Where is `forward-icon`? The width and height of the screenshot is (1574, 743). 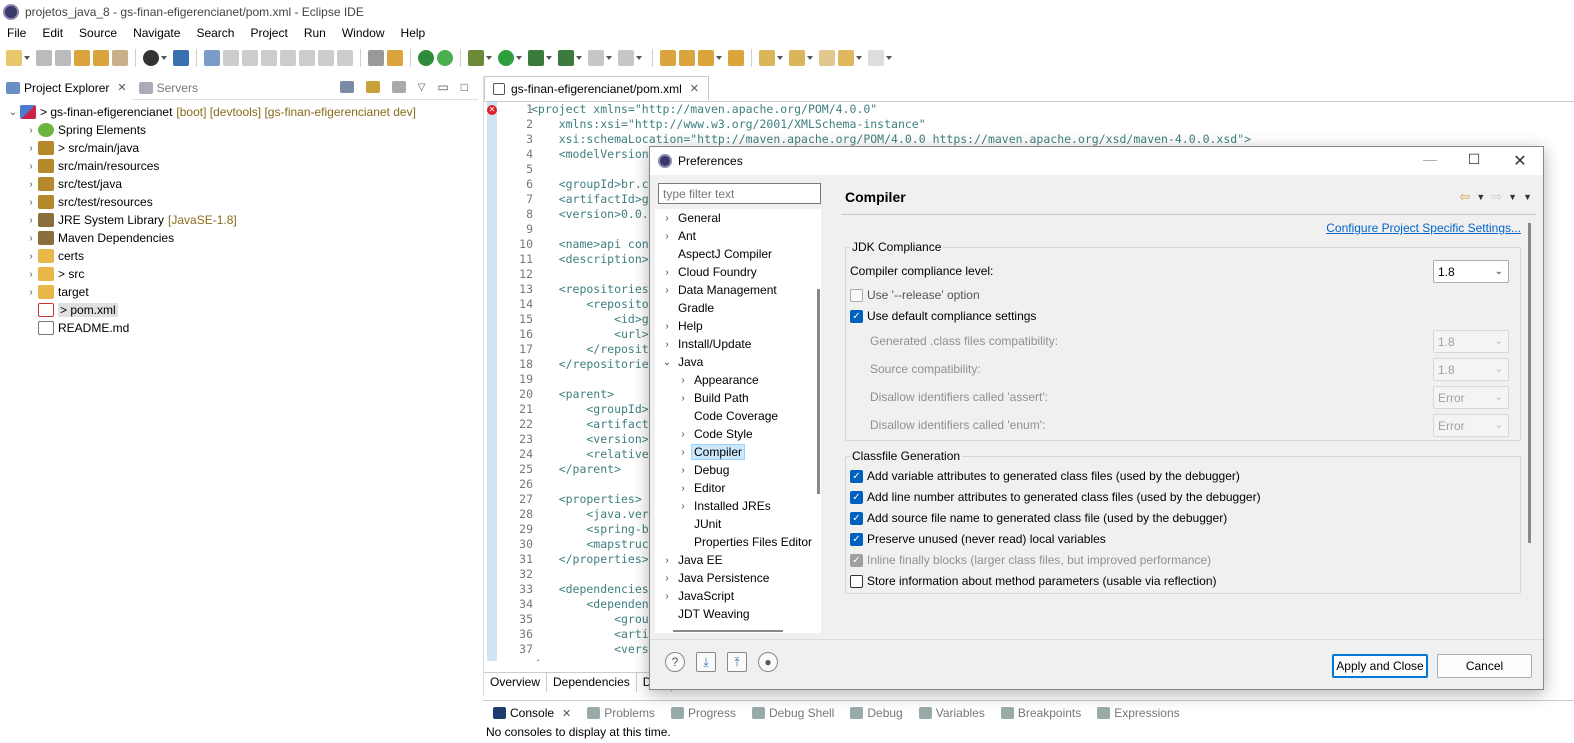
forward-icon is located at coordinates (876, 58).